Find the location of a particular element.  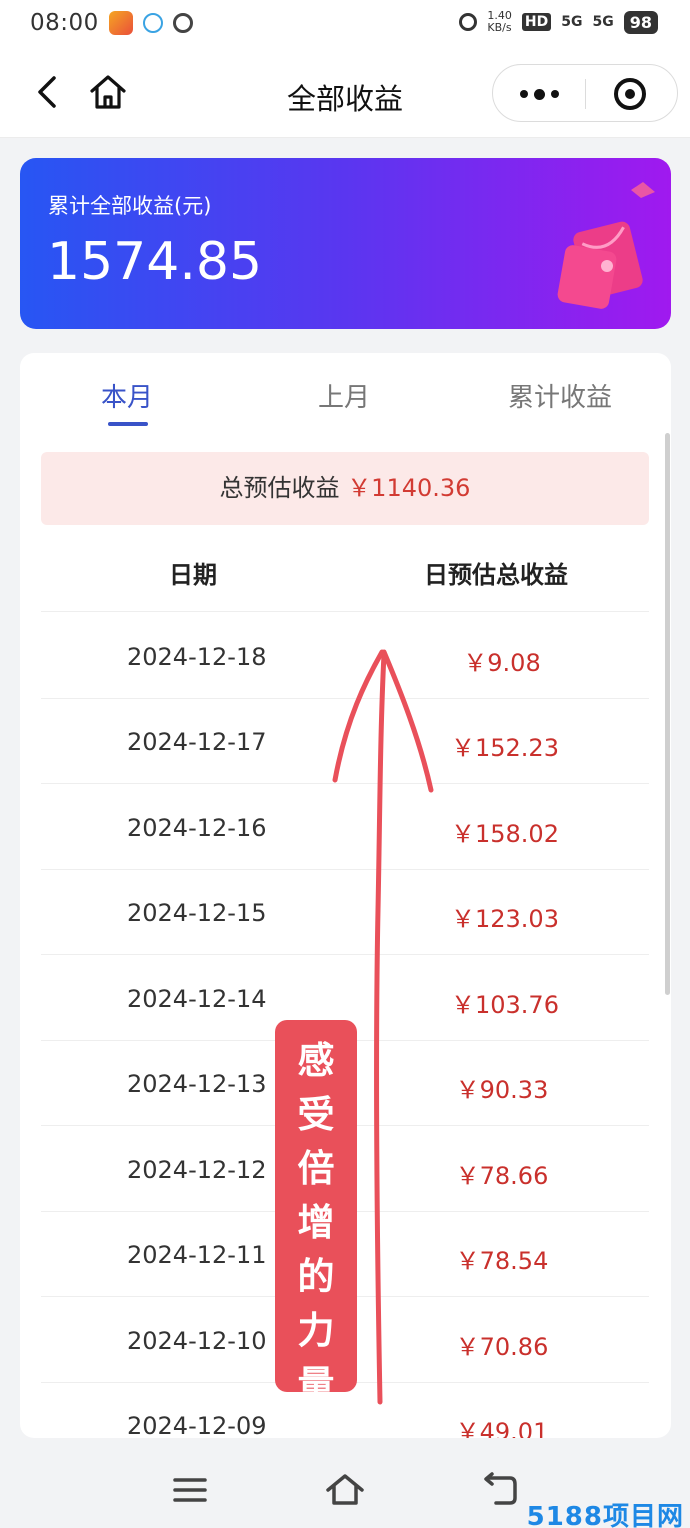

estimated-total-banner: 总预估收益 ￥1140.36 is located at coordinates (345, 488).